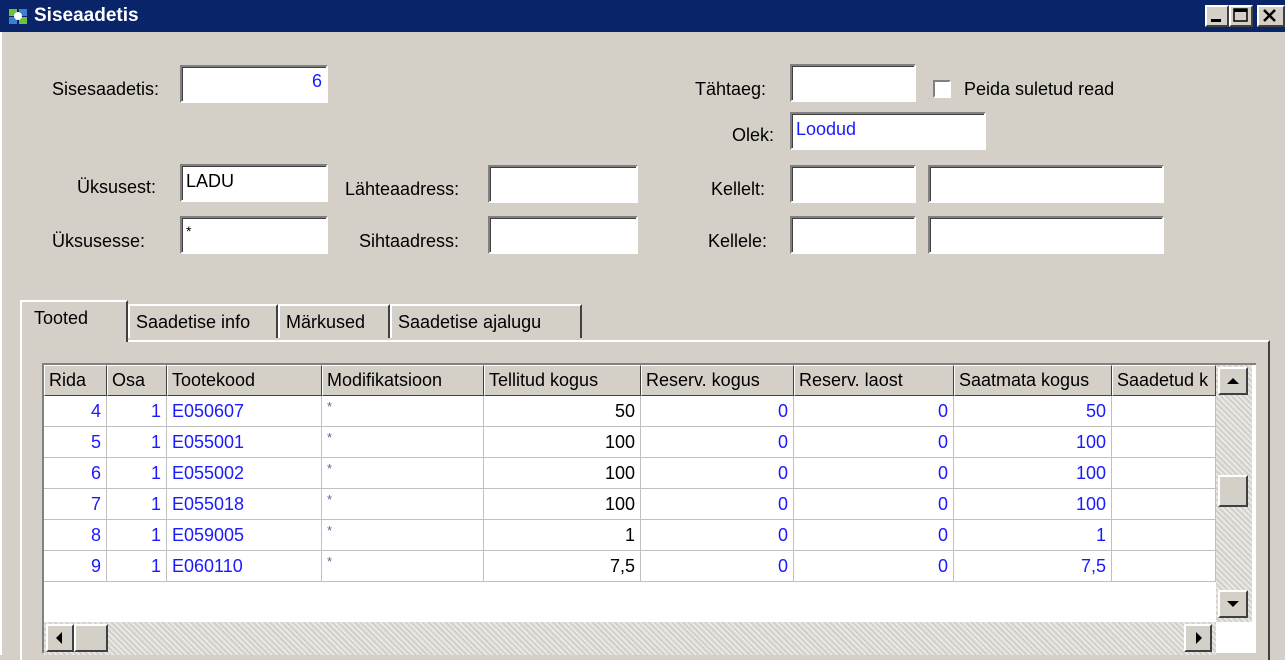 This screenshot has width=1285, height=660. Describe the element at coordinates (1033, 380) in the screenshot. I see `column-header-saatmata-kogus: Saatmata kogus` at that location.